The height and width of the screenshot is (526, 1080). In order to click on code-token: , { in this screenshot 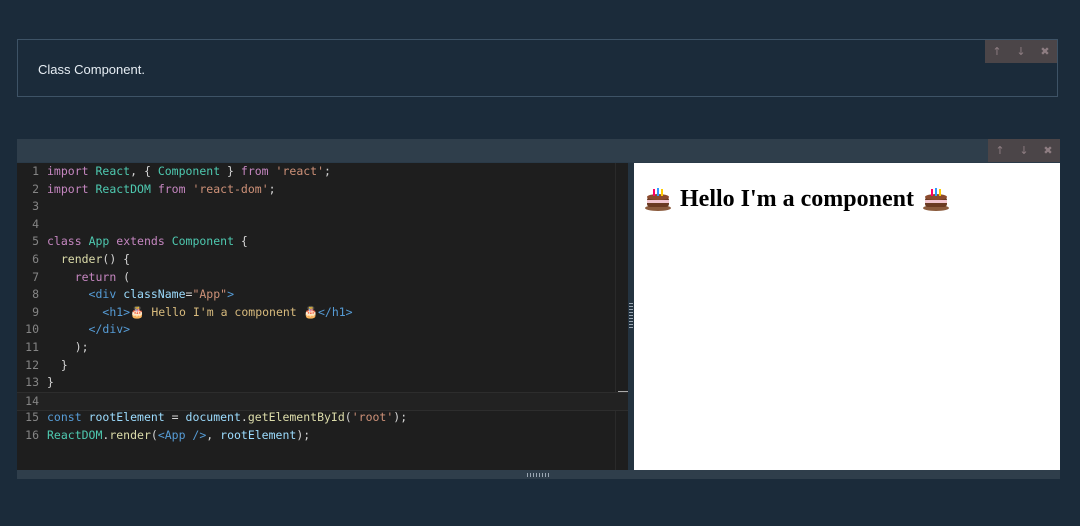, I will do `click(144, 171)`.